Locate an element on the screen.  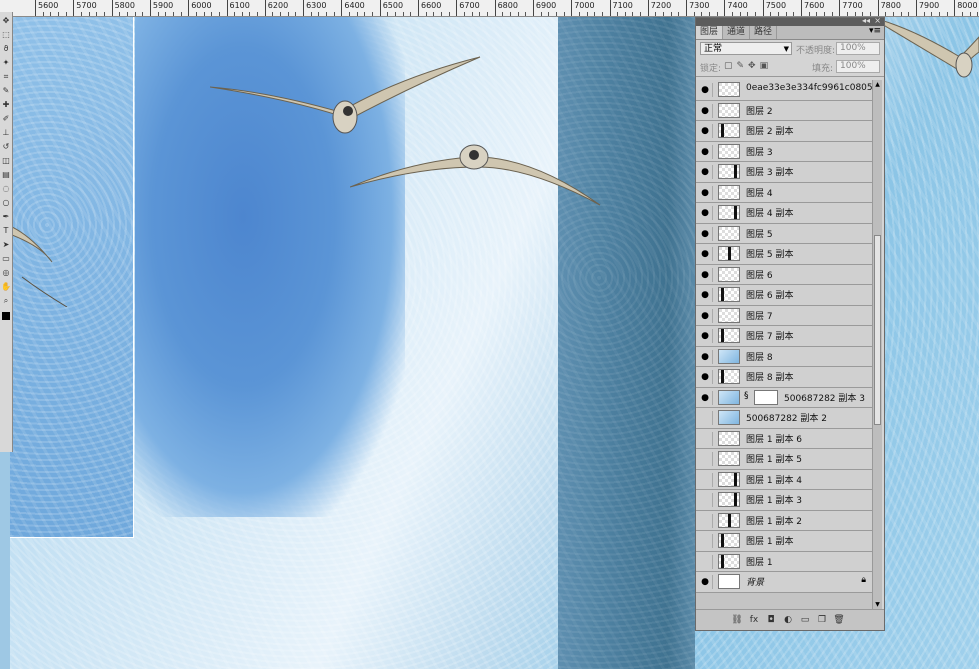
thumbnail-bar is located at coordinates (722, 561).